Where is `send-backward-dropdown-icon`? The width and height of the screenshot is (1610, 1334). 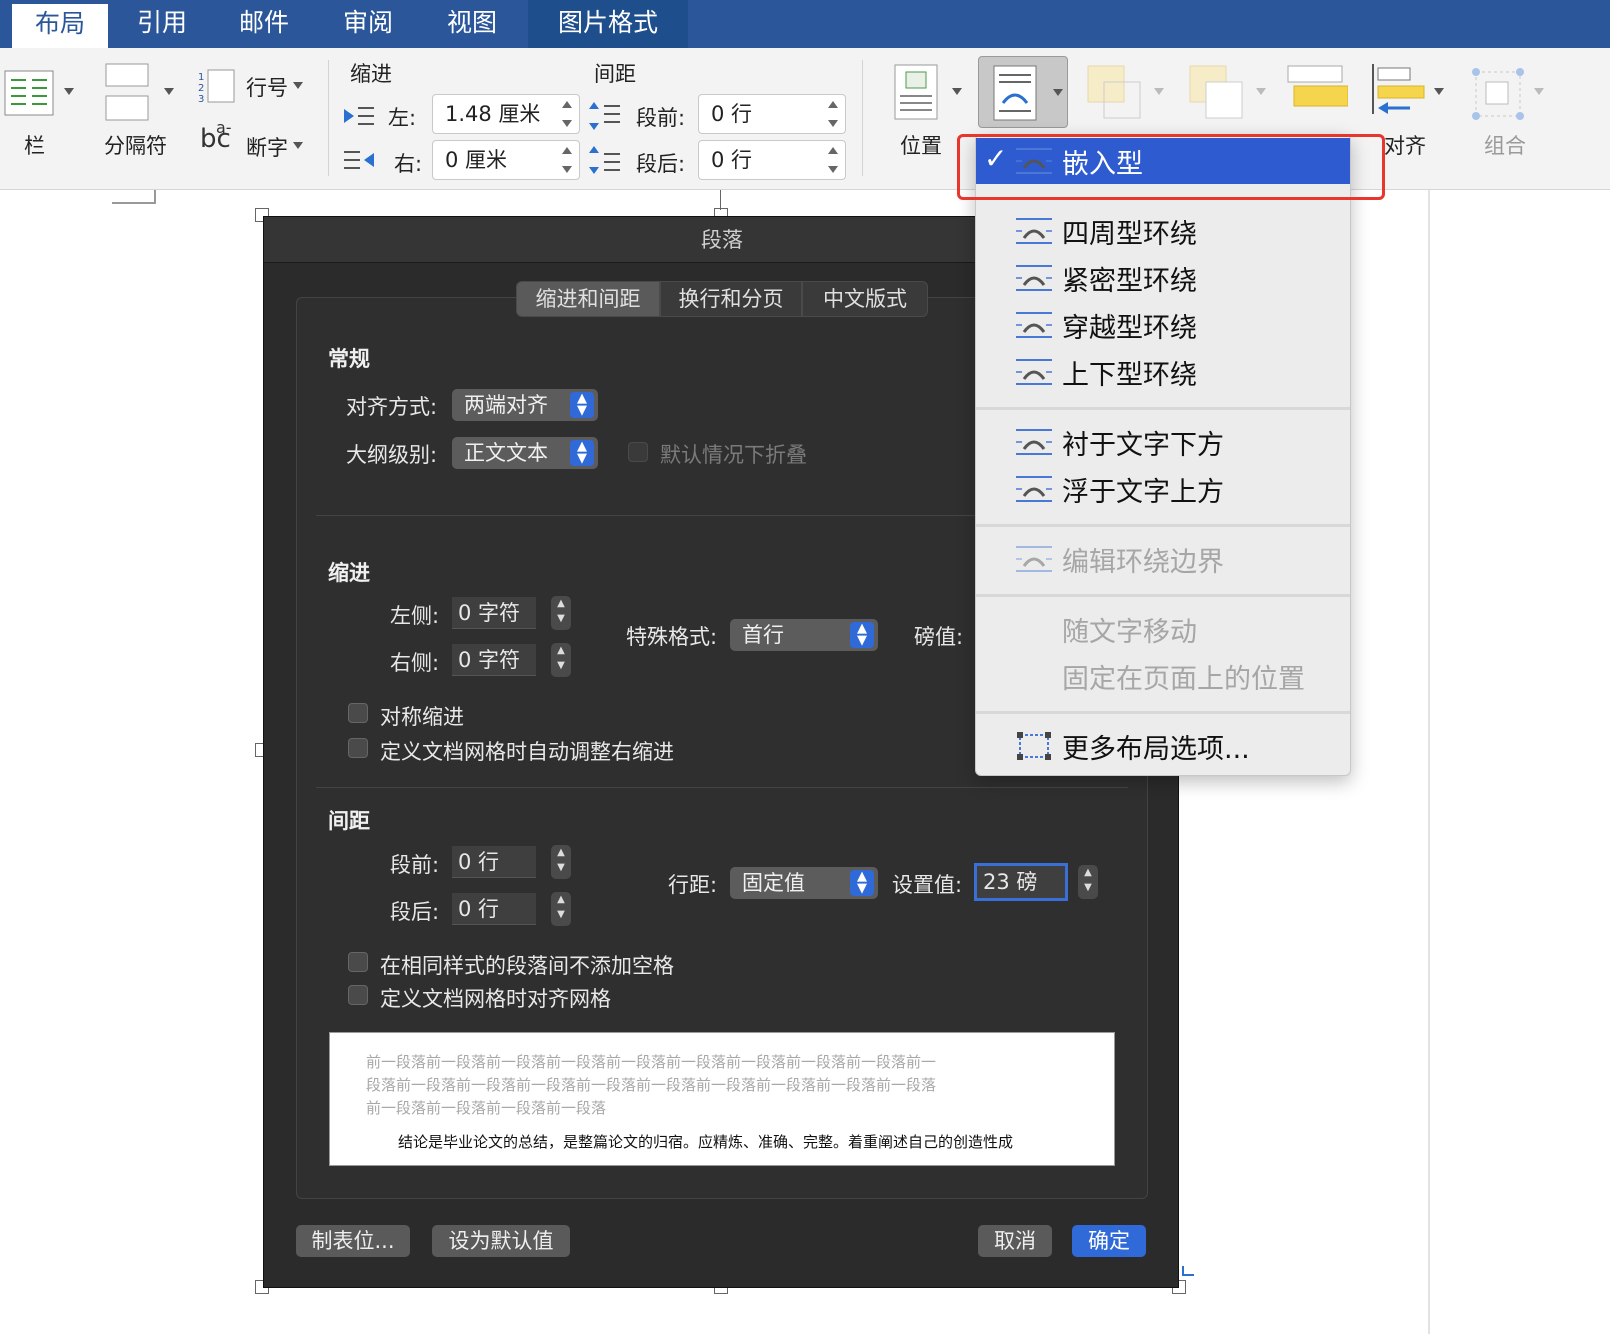 send-backward-dropdown-icon is located at coordinates (1261, 91).